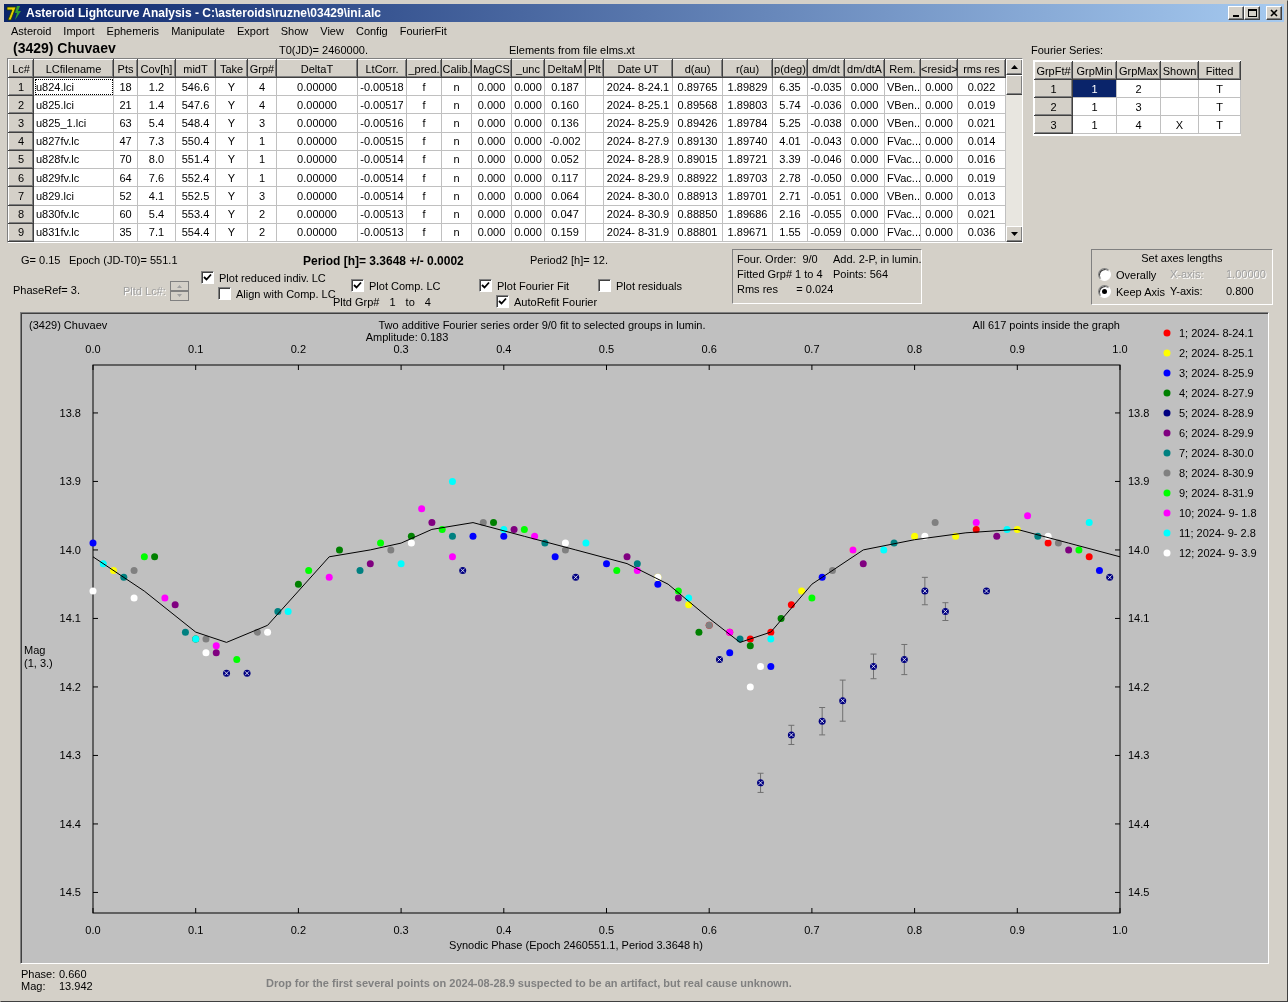 This screenshot has height=1002, width=1288. Describe the element at coordinates (1187, 291) in the screenshot. I see `axis-label: Y-axis:` at that location.